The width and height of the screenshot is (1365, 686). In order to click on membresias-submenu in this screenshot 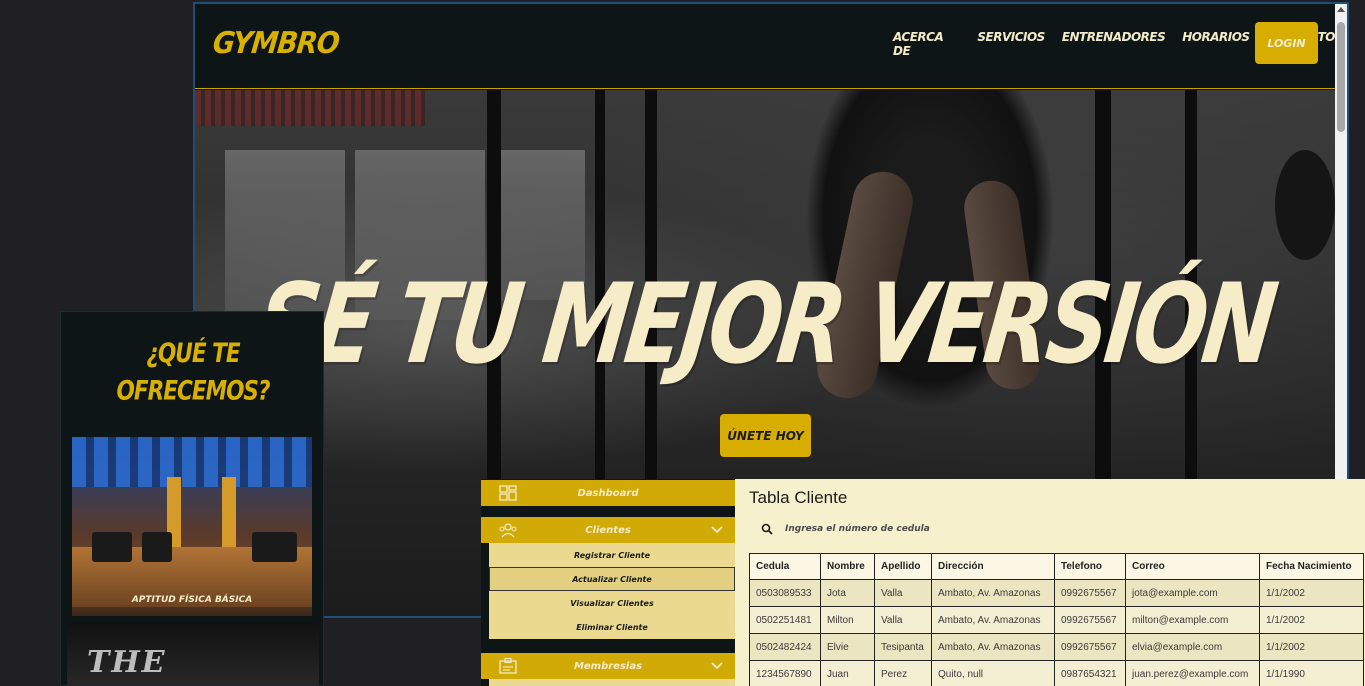, I will do `click(612, 682)`.